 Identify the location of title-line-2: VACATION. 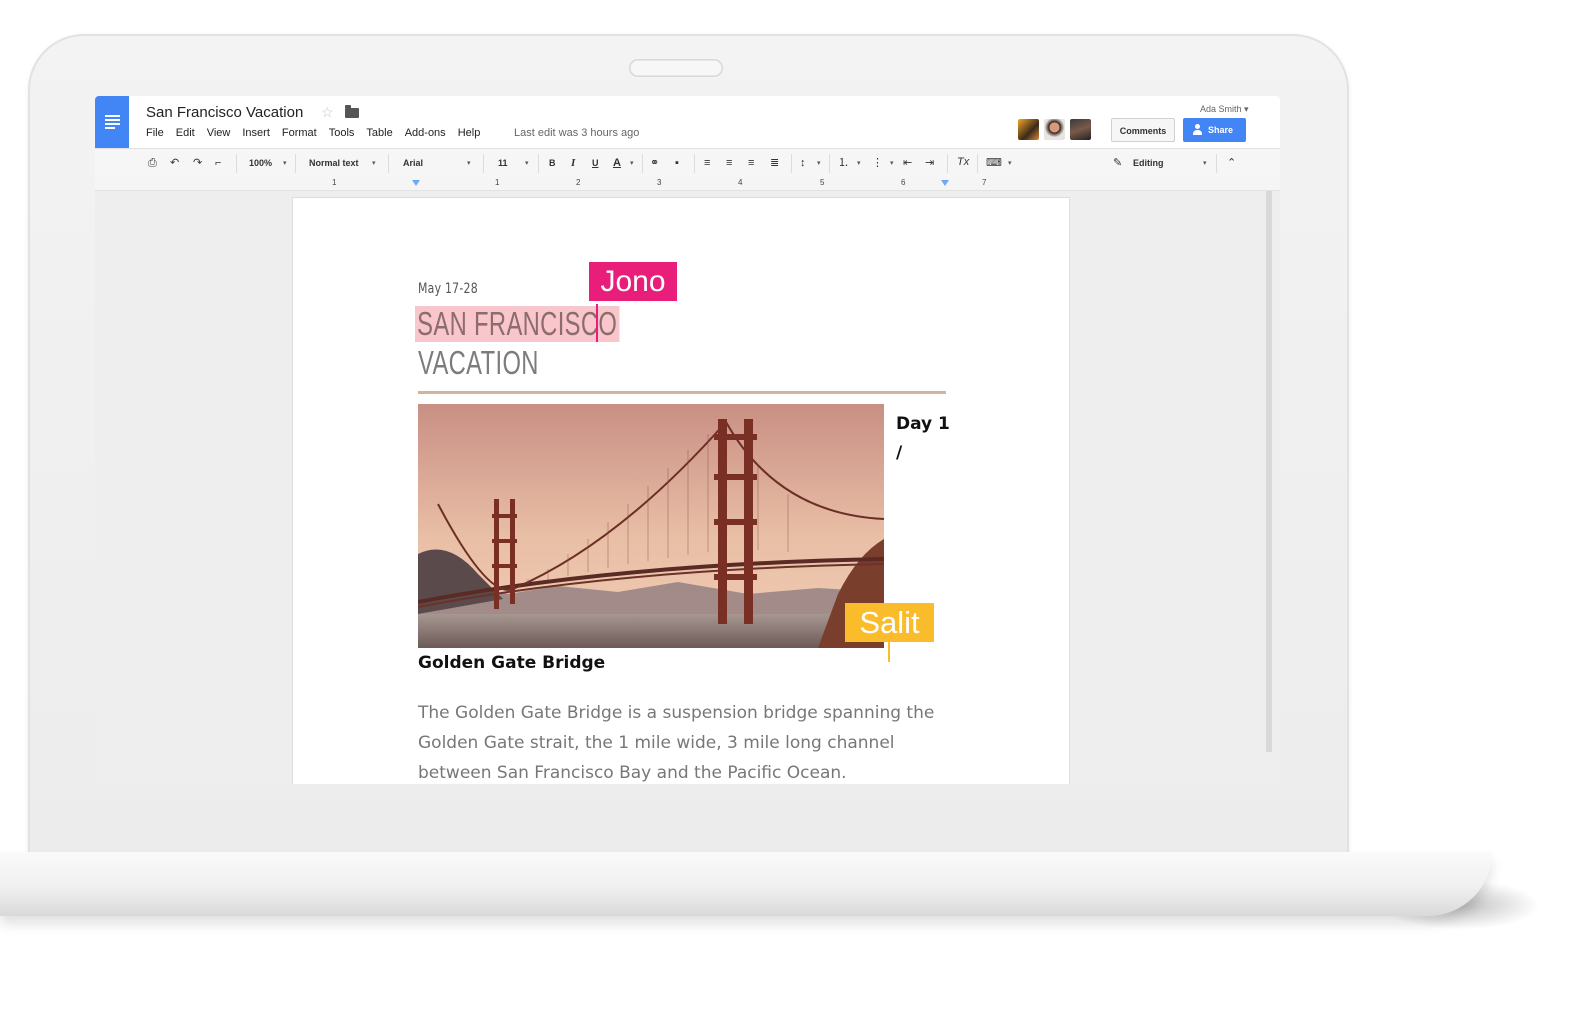
(478, 362).